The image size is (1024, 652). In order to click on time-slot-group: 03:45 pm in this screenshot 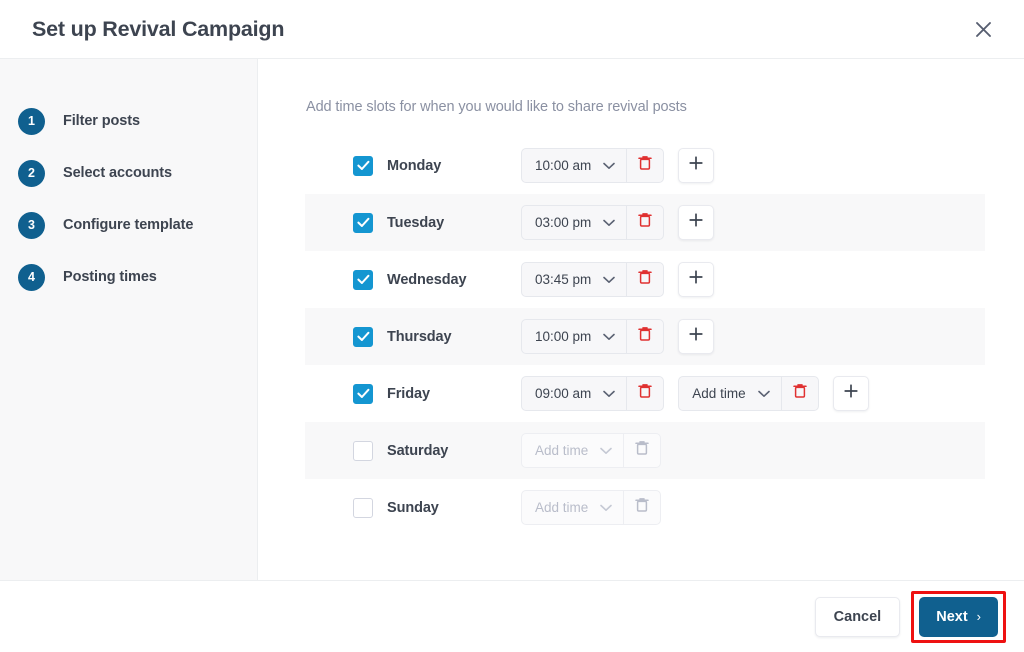, I will do `click(618, 279)`.